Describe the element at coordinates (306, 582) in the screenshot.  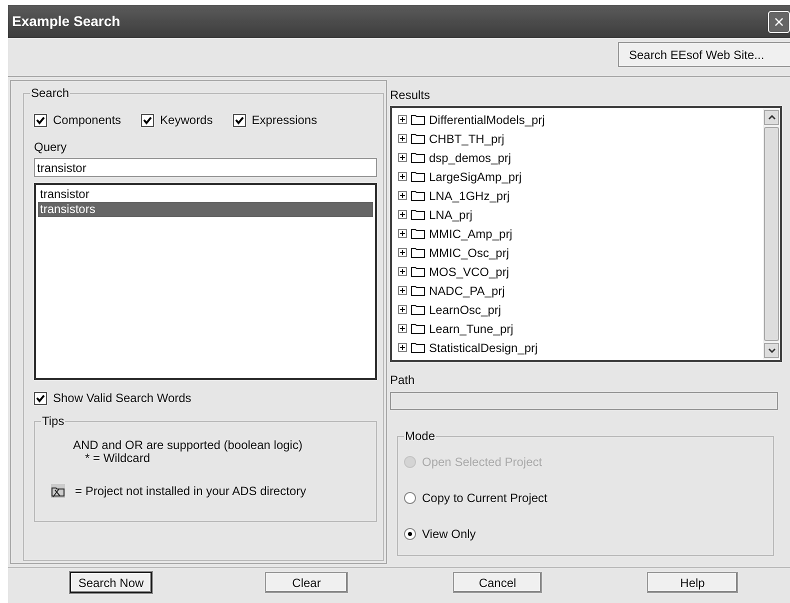
I see `dialog-button: Clear` at that location.